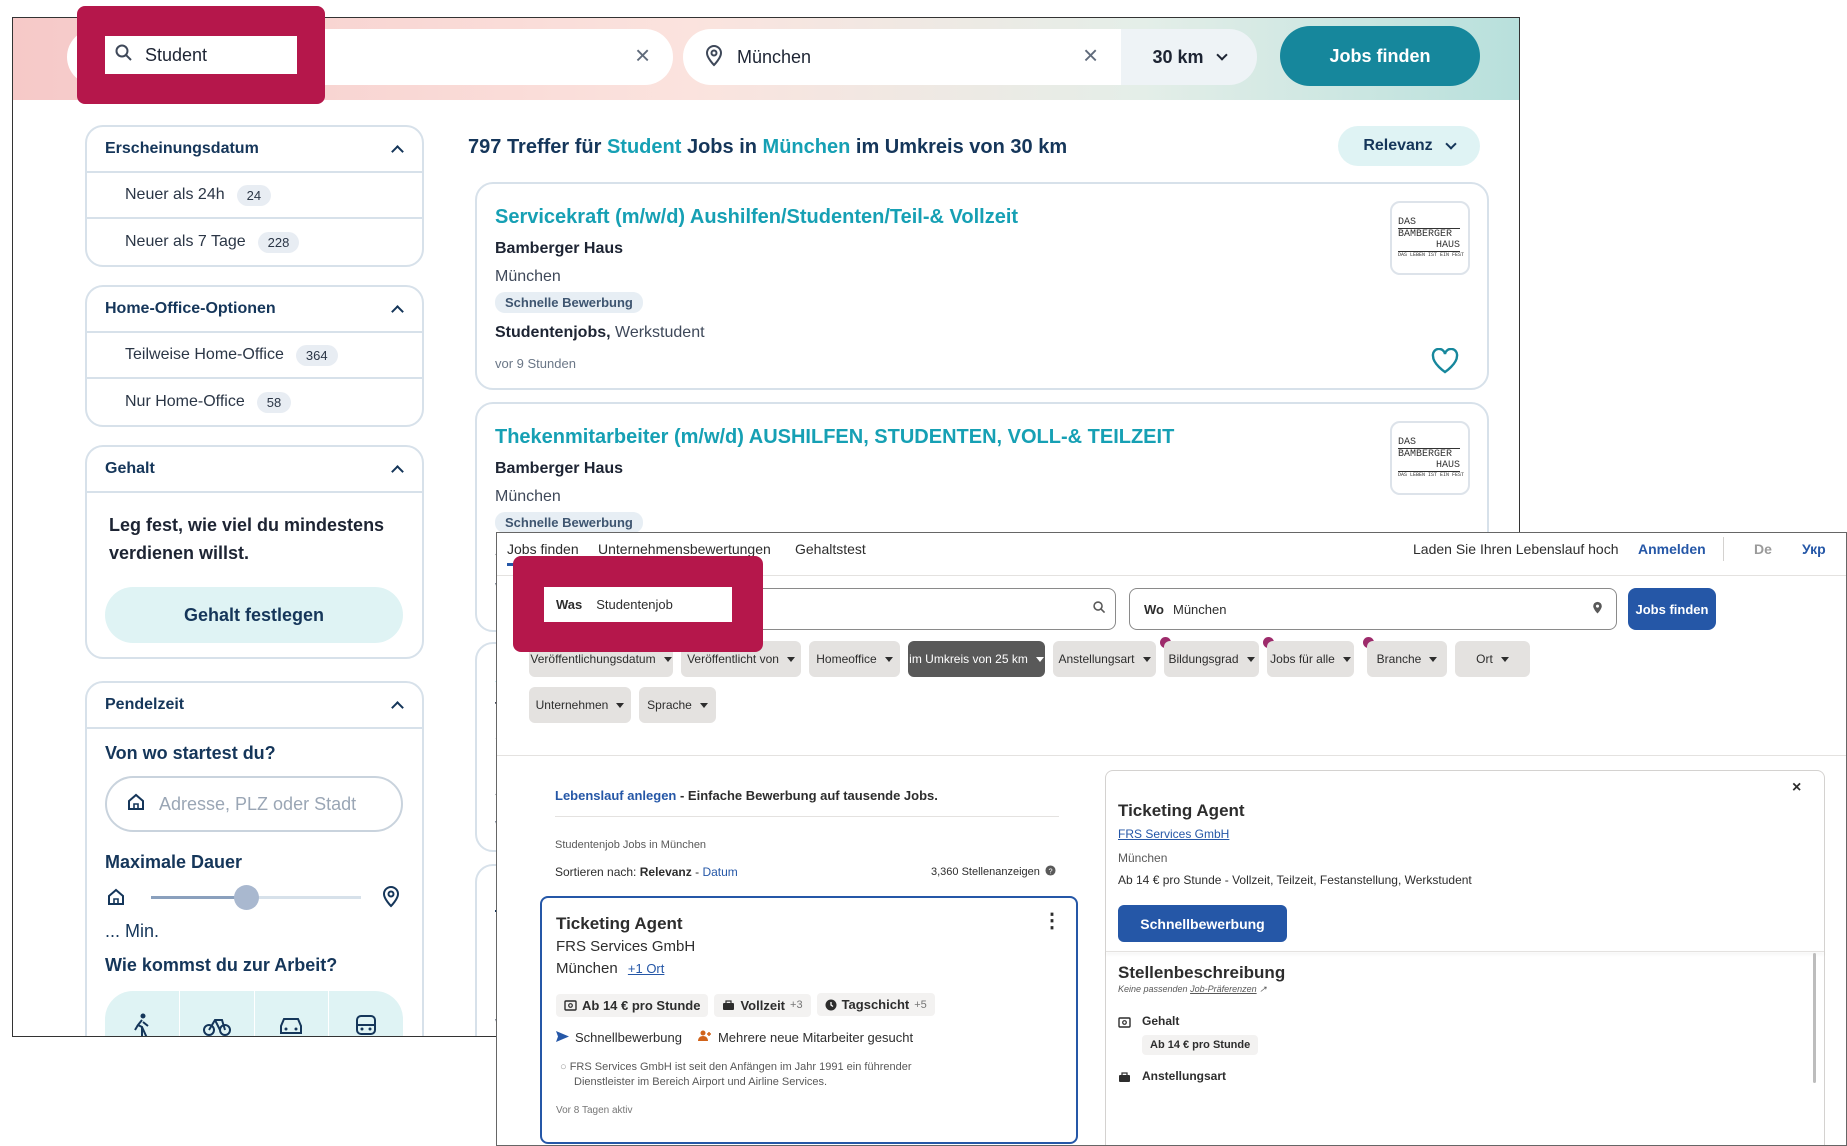  What do you see at coordinates (646, 968) in the screenshot?
I see `more-locations-link: +1 Ort` at bounding box center [646, 968].